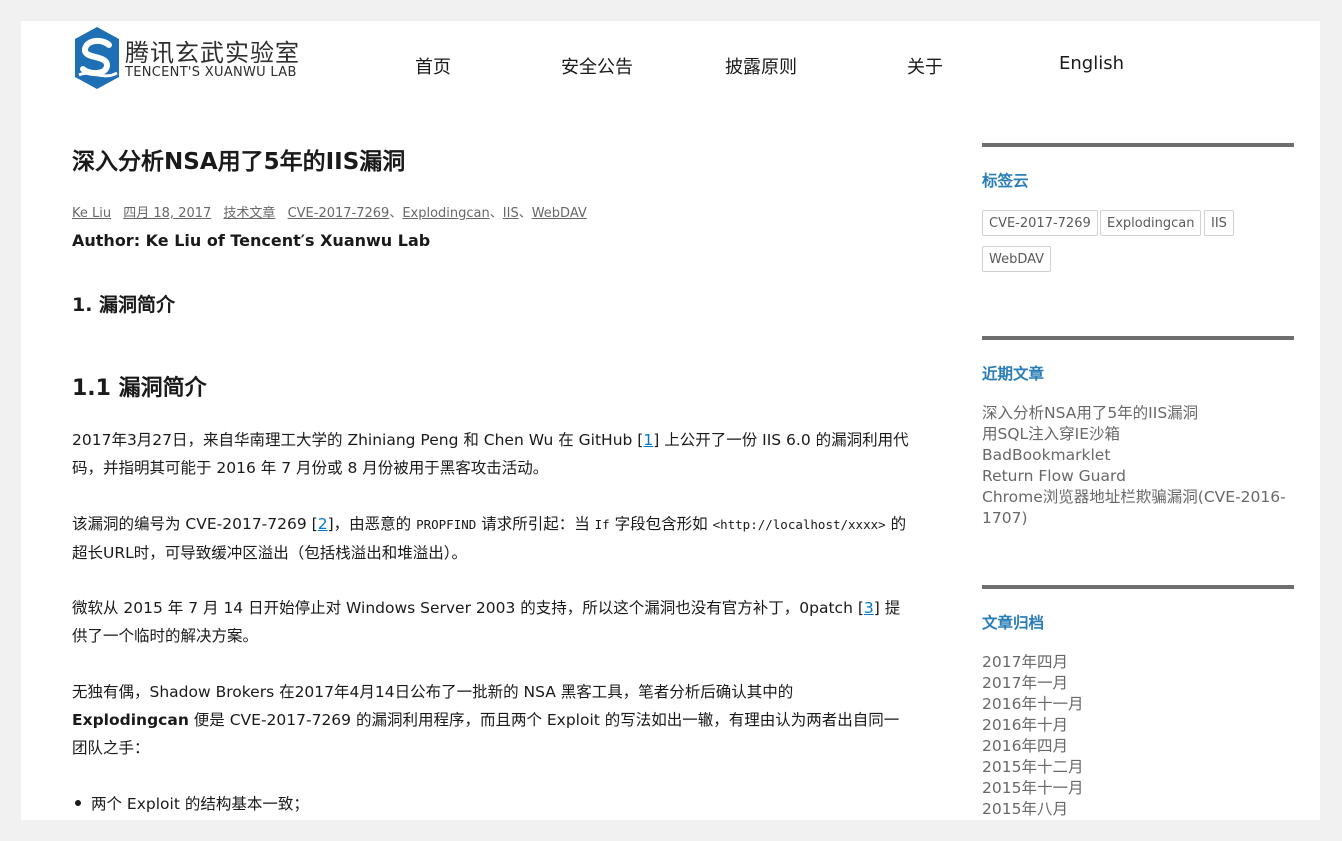  What do you see at coordinates (1017, 259) in the screenshot?
I see `tag-webdav: WebDAV` at bounding box center [1017, 259].